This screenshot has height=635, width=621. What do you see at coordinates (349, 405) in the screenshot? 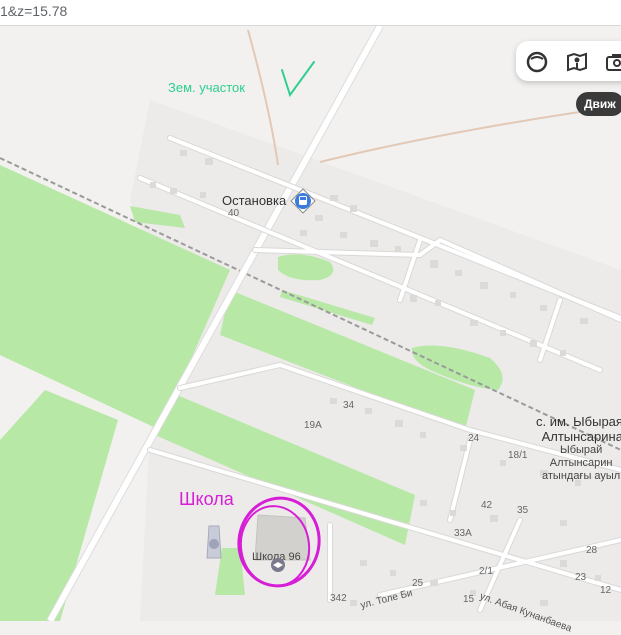
I see `house-number: 34` at bounding box center [349, 405].